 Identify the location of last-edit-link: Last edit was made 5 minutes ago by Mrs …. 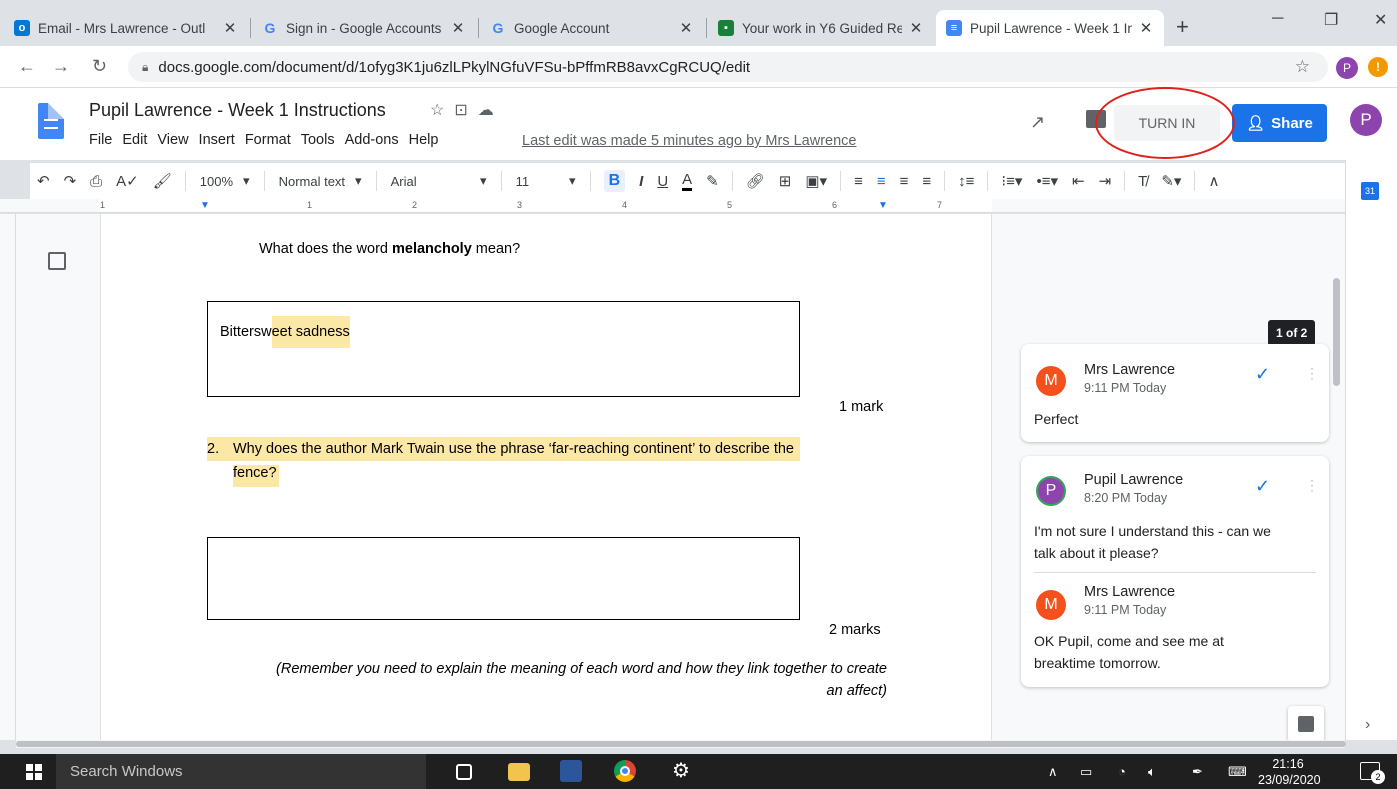
(689, 141).